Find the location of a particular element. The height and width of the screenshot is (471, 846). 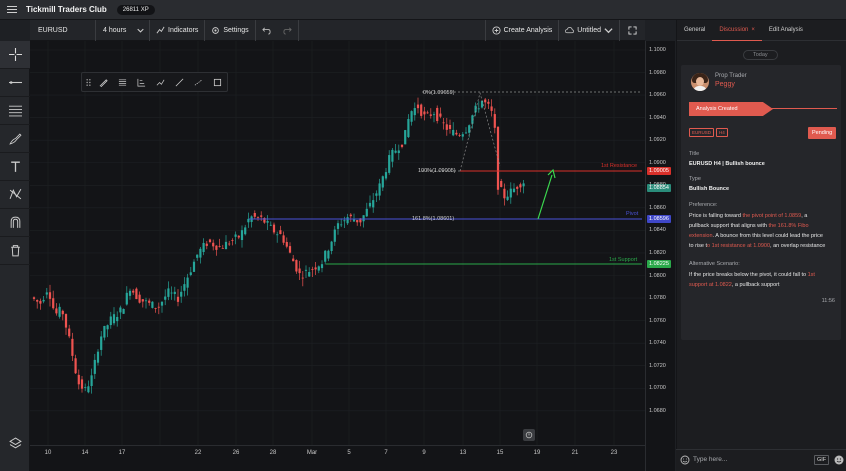

interval-label: 4 hours is located at coordinates (115, 30).